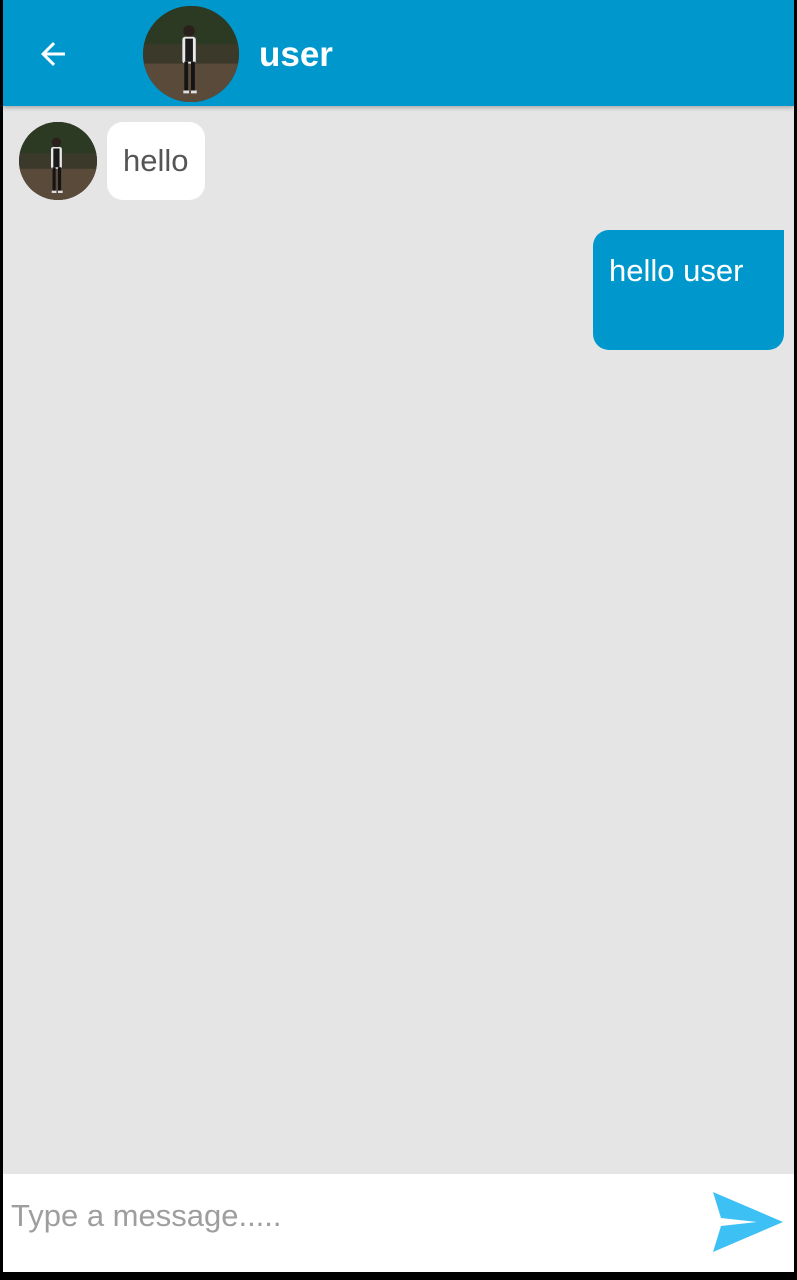 Image resolution: width=797 pixels, height=1280 pixels. I want to click on send-icon, so click(748, 1222).